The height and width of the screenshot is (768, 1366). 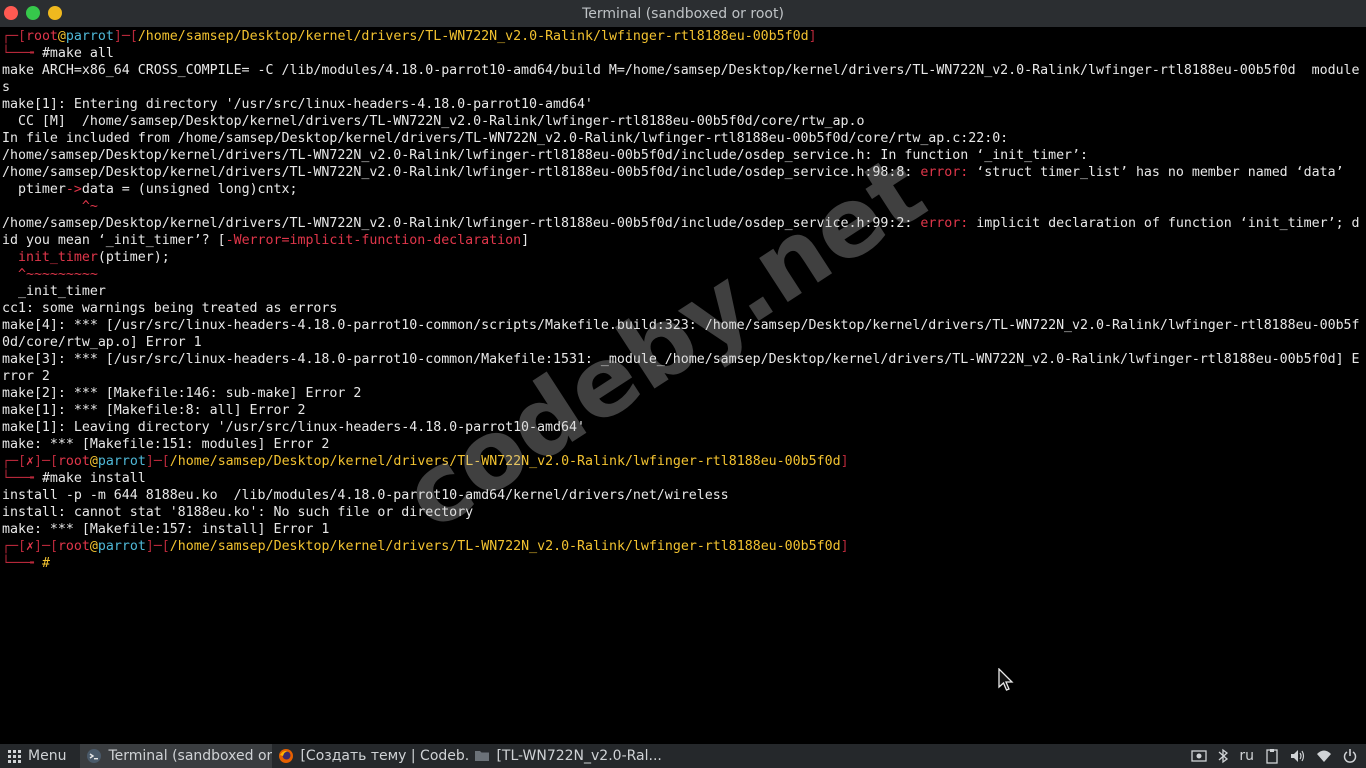 I want to click on system-tray: ru, so click(x=1278, y=756).